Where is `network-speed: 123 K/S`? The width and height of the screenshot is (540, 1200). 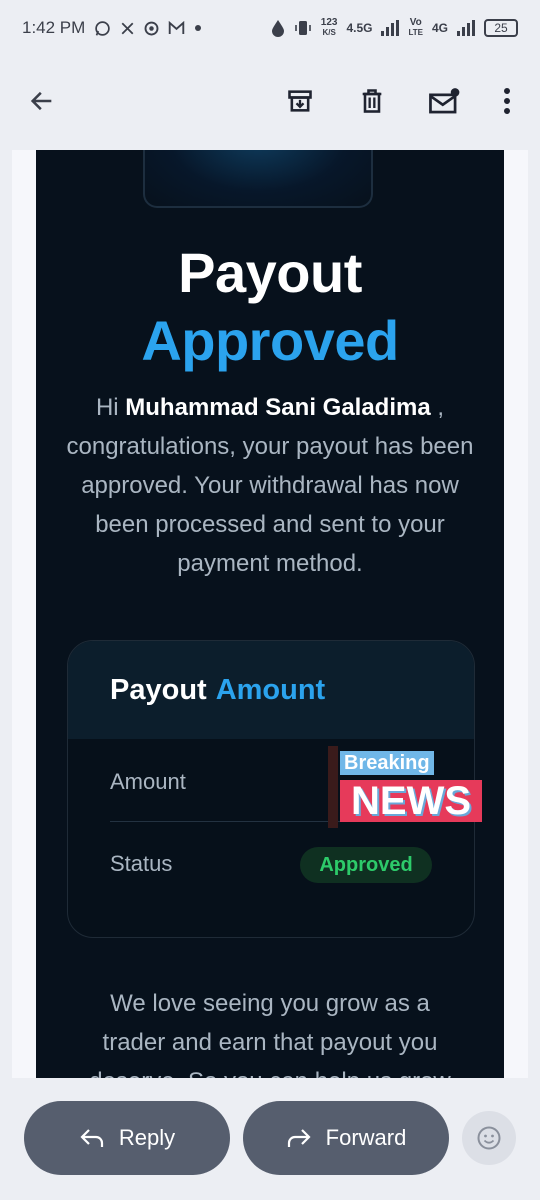 network-speed: 123 K/S is located at coordinates (329, 28).